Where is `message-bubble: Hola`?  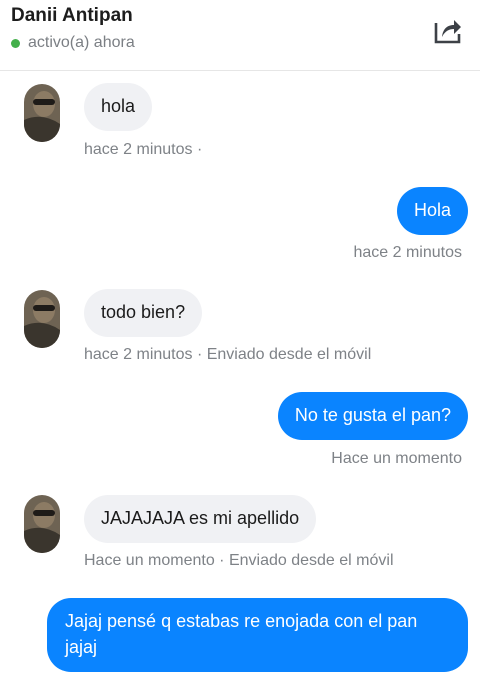
message-bubble: Hola is located at coordinates (432, 211).